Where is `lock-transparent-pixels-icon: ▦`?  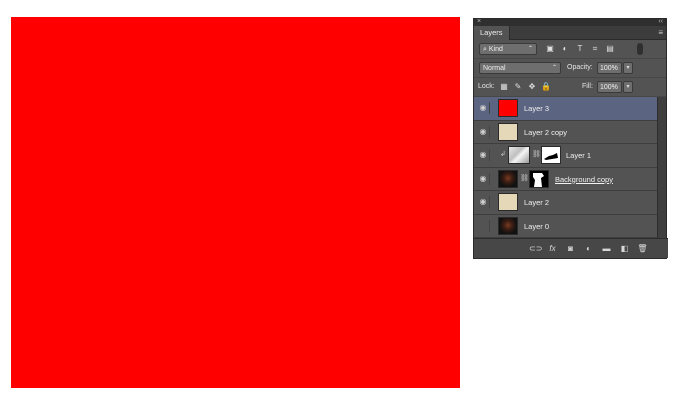
lock-transparent-pixels-icon: ▦ is located at coordinates (504, 87).